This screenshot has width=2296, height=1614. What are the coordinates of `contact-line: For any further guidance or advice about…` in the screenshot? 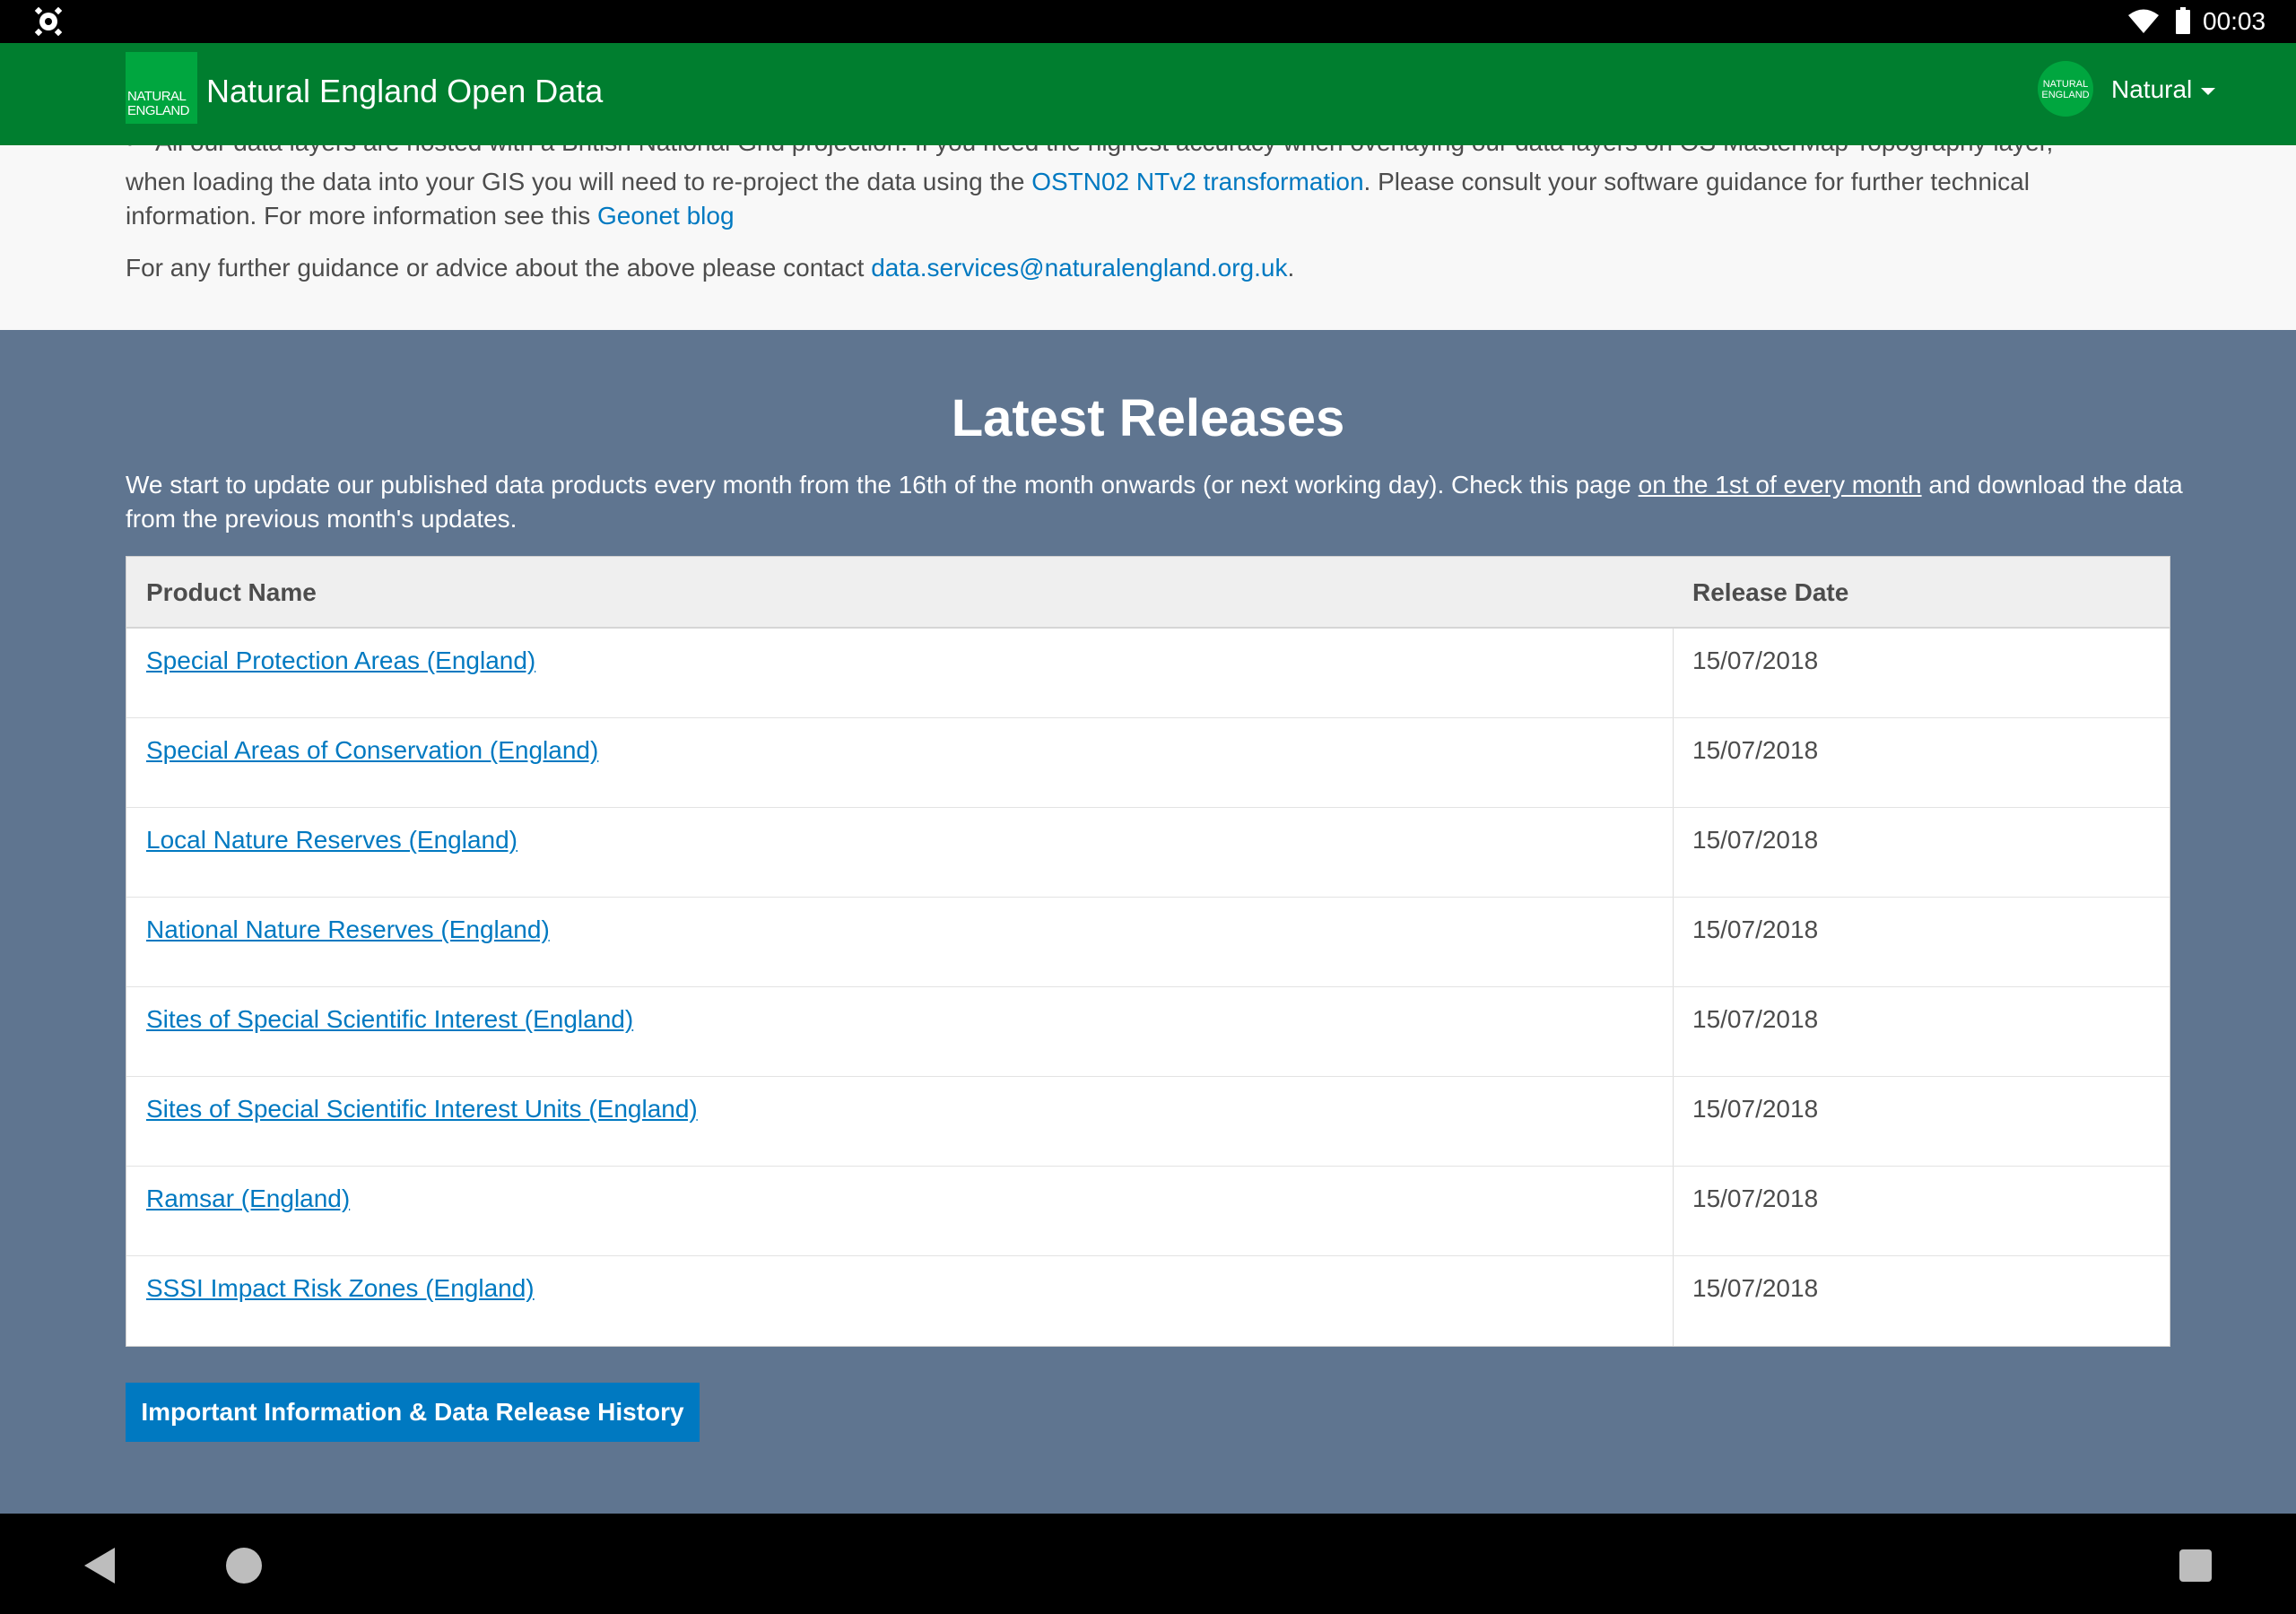 It's located at (1166, 268).